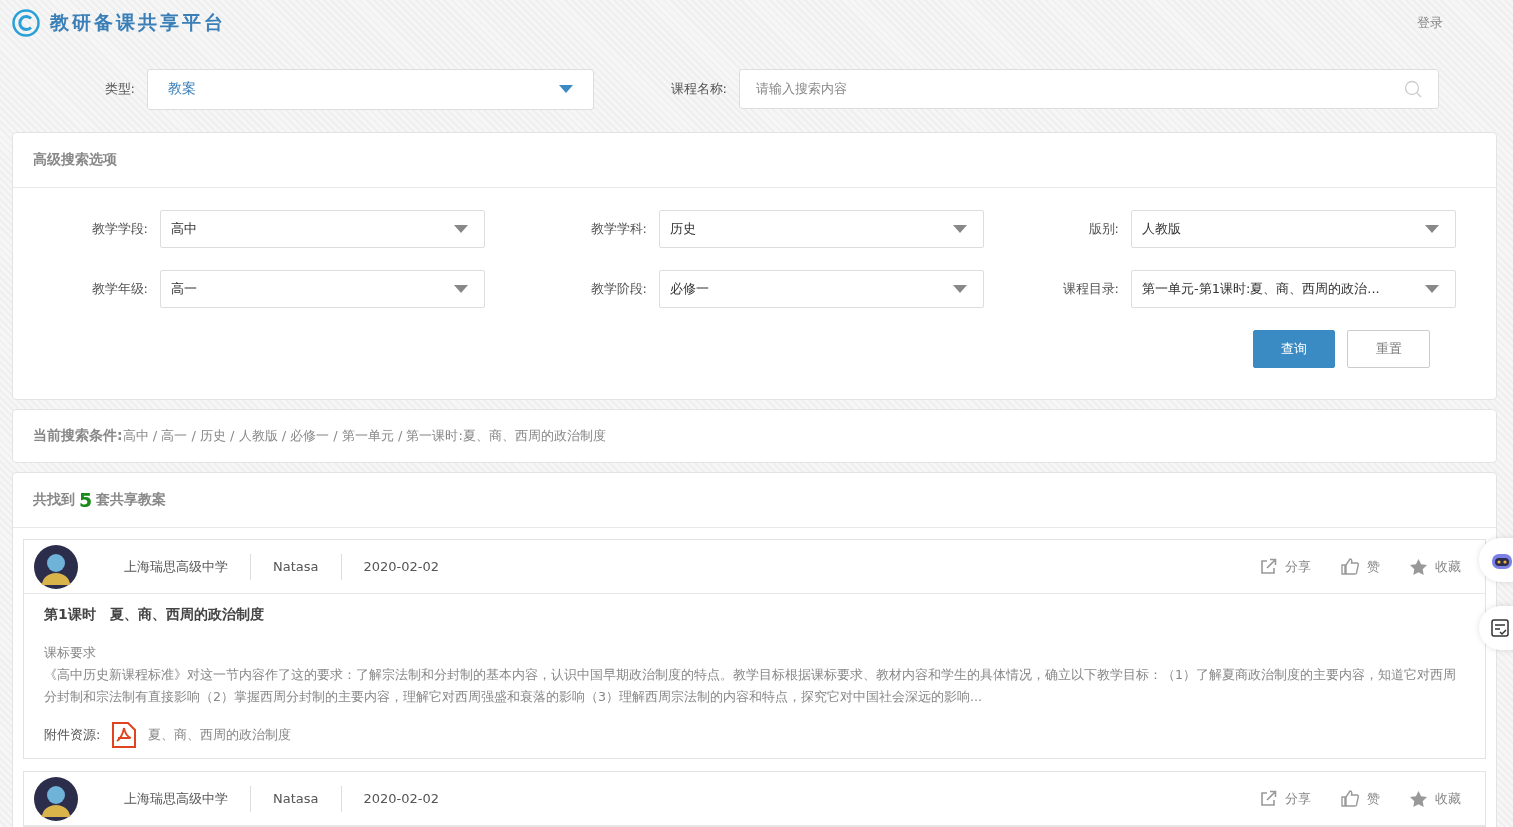  What do you see at coordinates (364, 436) in the screenshot?
I see `conditions-value: 高中 / 高一 / 历史 / 人教版 / 必修一 / 第一单元 / 第一课时:夏、商、西周的政治制度` at bounding box center [364, 436].